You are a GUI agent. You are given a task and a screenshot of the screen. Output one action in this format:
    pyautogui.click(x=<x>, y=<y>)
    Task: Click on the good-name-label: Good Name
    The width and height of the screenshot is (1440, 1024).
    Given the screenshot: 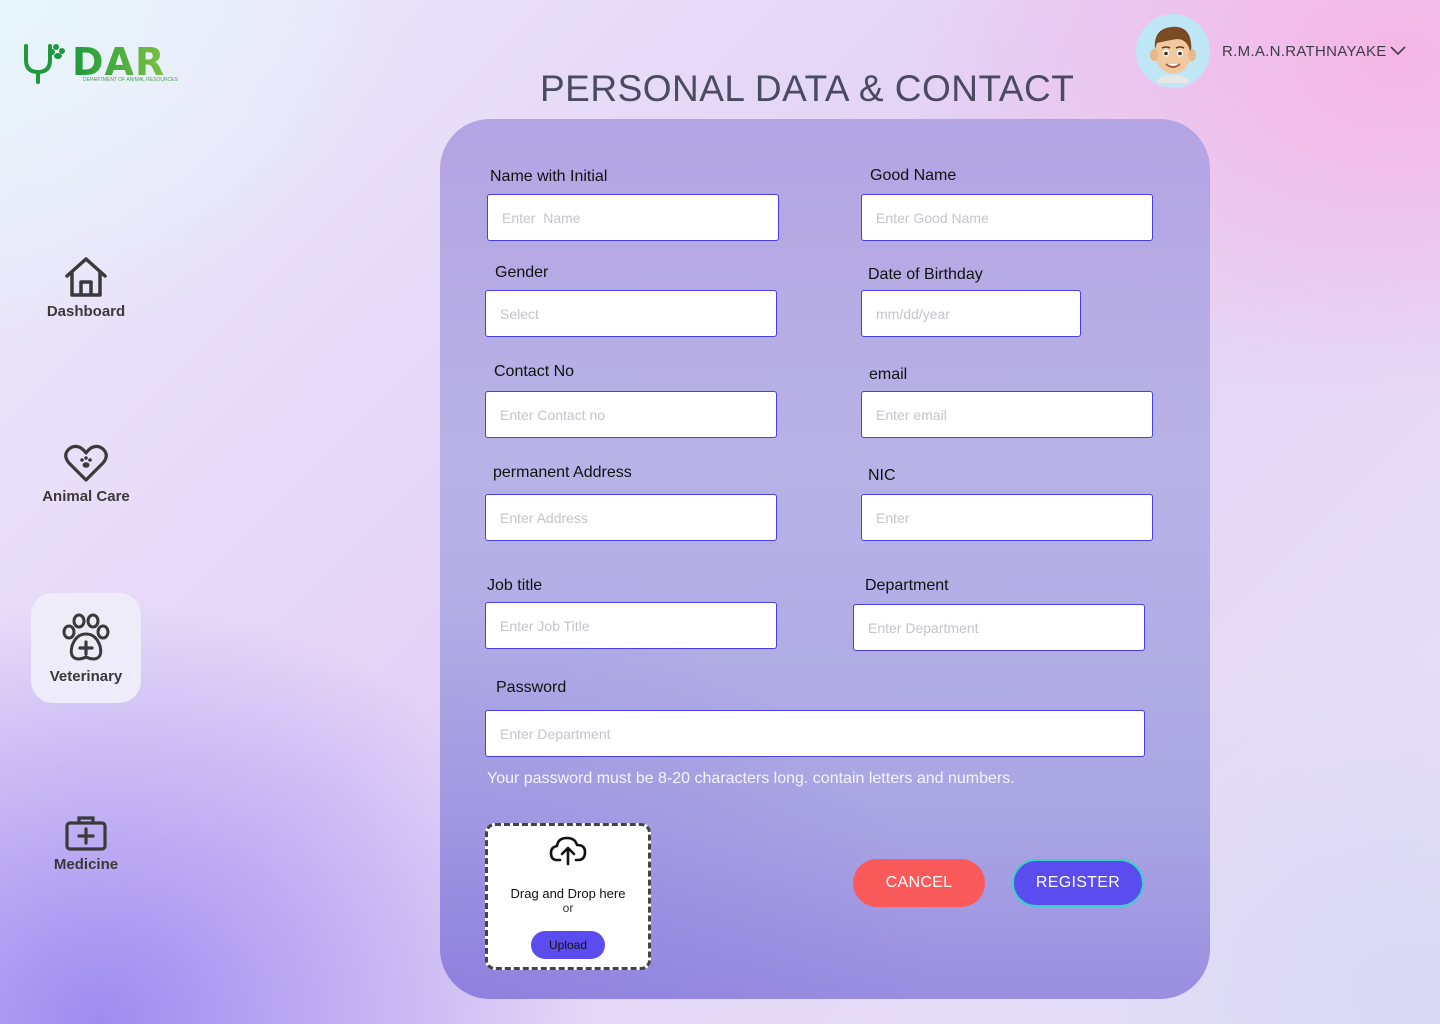 What is the action you would take?
    pyautogui.click(x=913, y=175)
    